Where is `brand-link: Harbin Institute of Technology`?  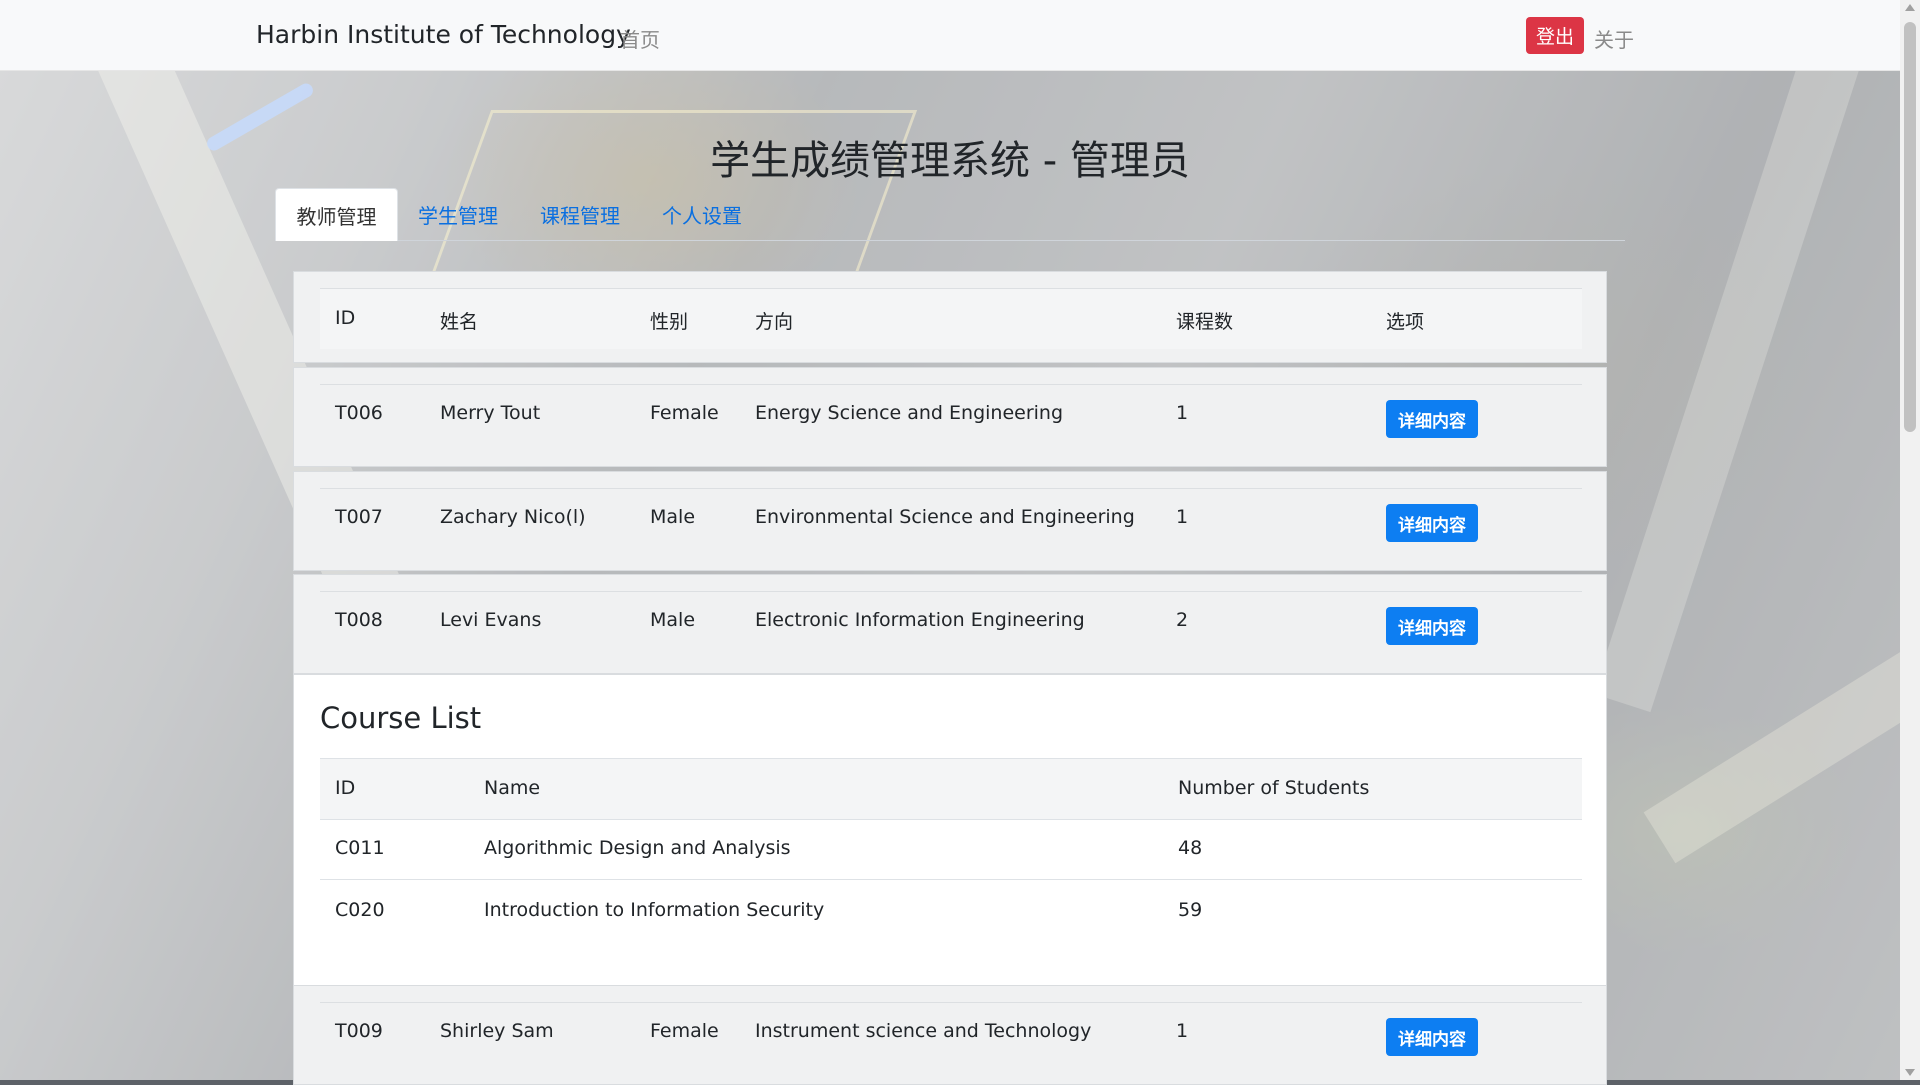 brand-link: Harbin Institute of Technology is located at coordinates (443, 34).